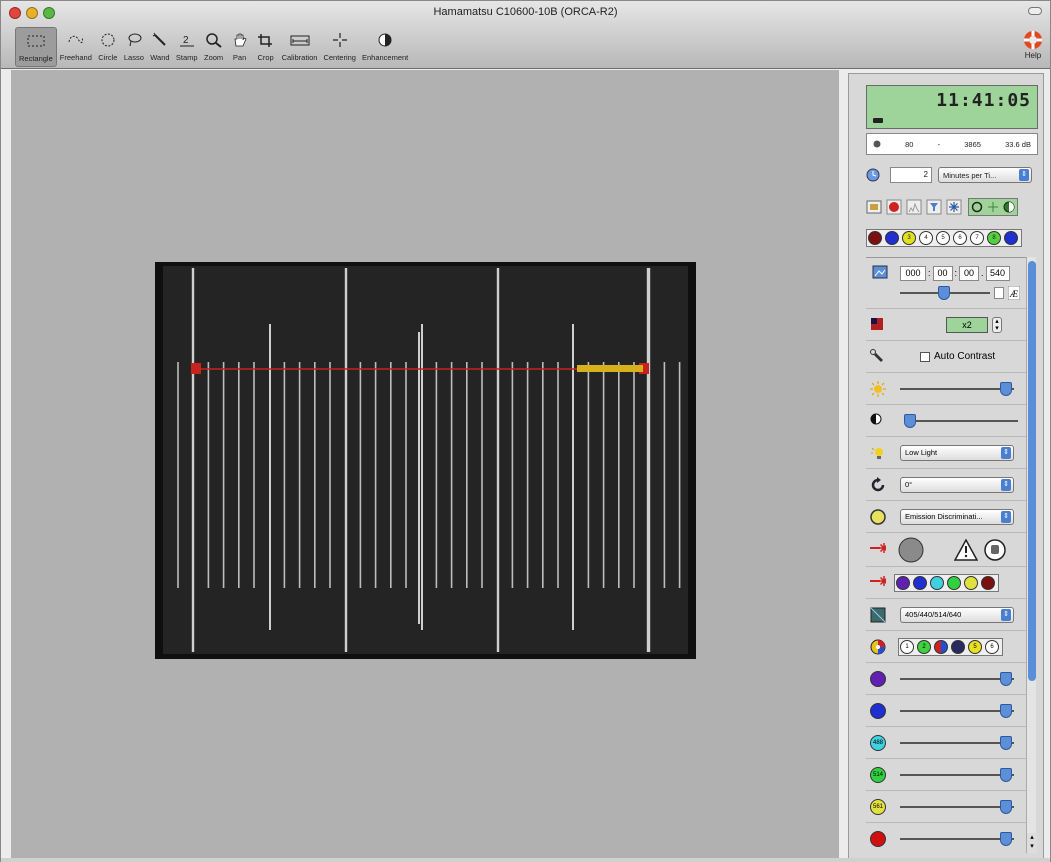 The width and height of the screenshot is (1051, 862). I want to click on brightness-slider-knob, so click(1006, 388).